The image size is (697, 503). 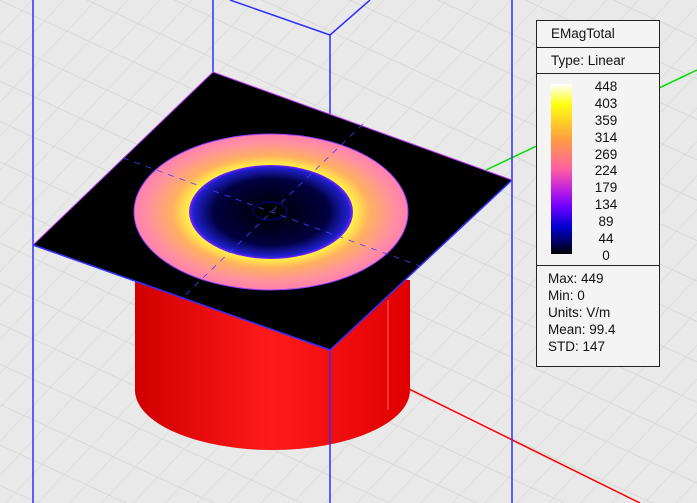 I want to click on colorbar-tick: 0, so click(x=606, y=255).